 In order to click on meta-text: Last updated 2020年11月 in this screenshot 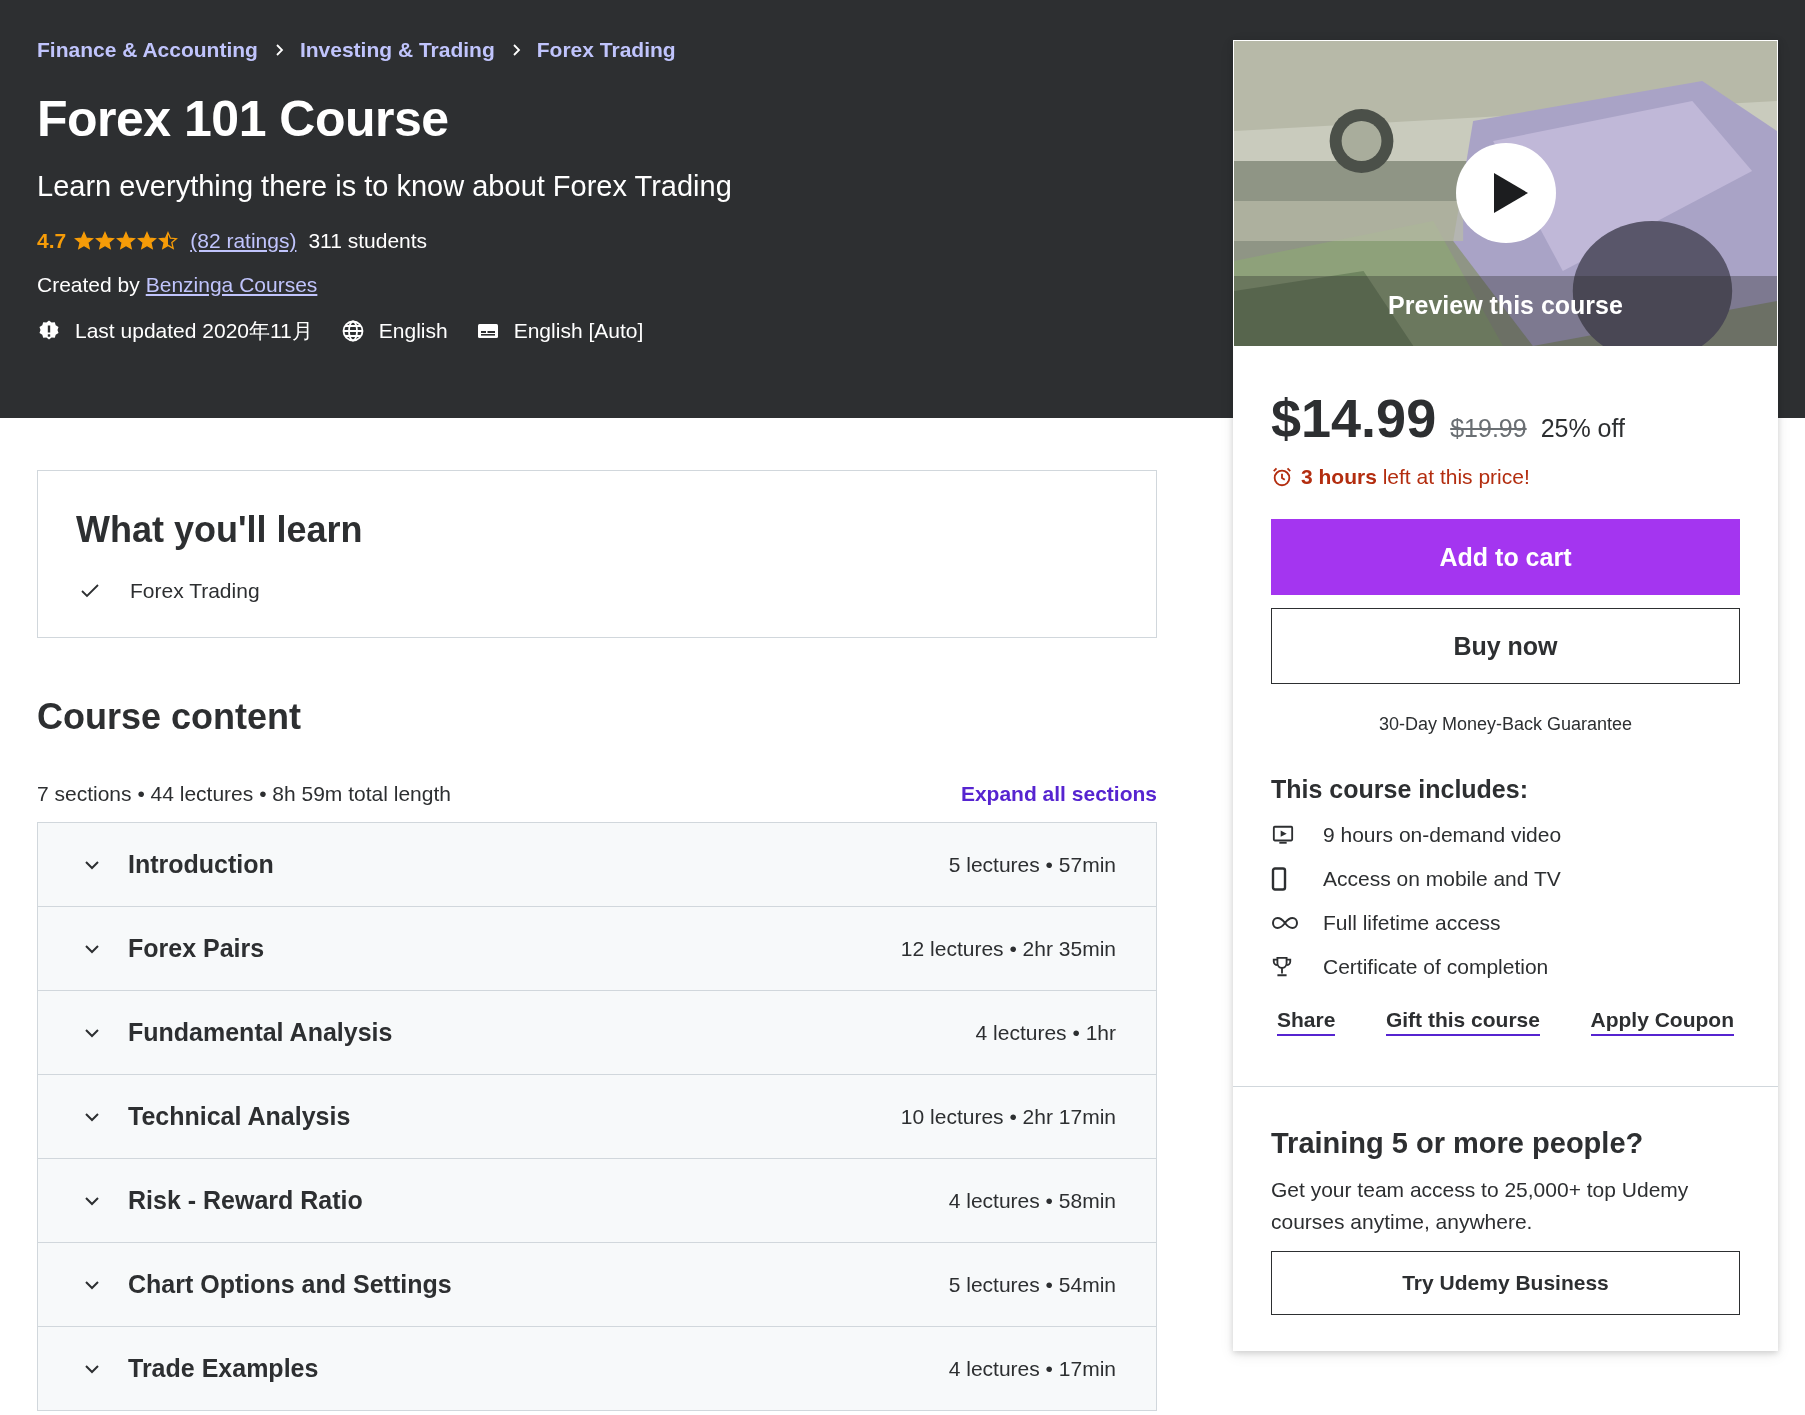, I will do `click(194, 331)`.